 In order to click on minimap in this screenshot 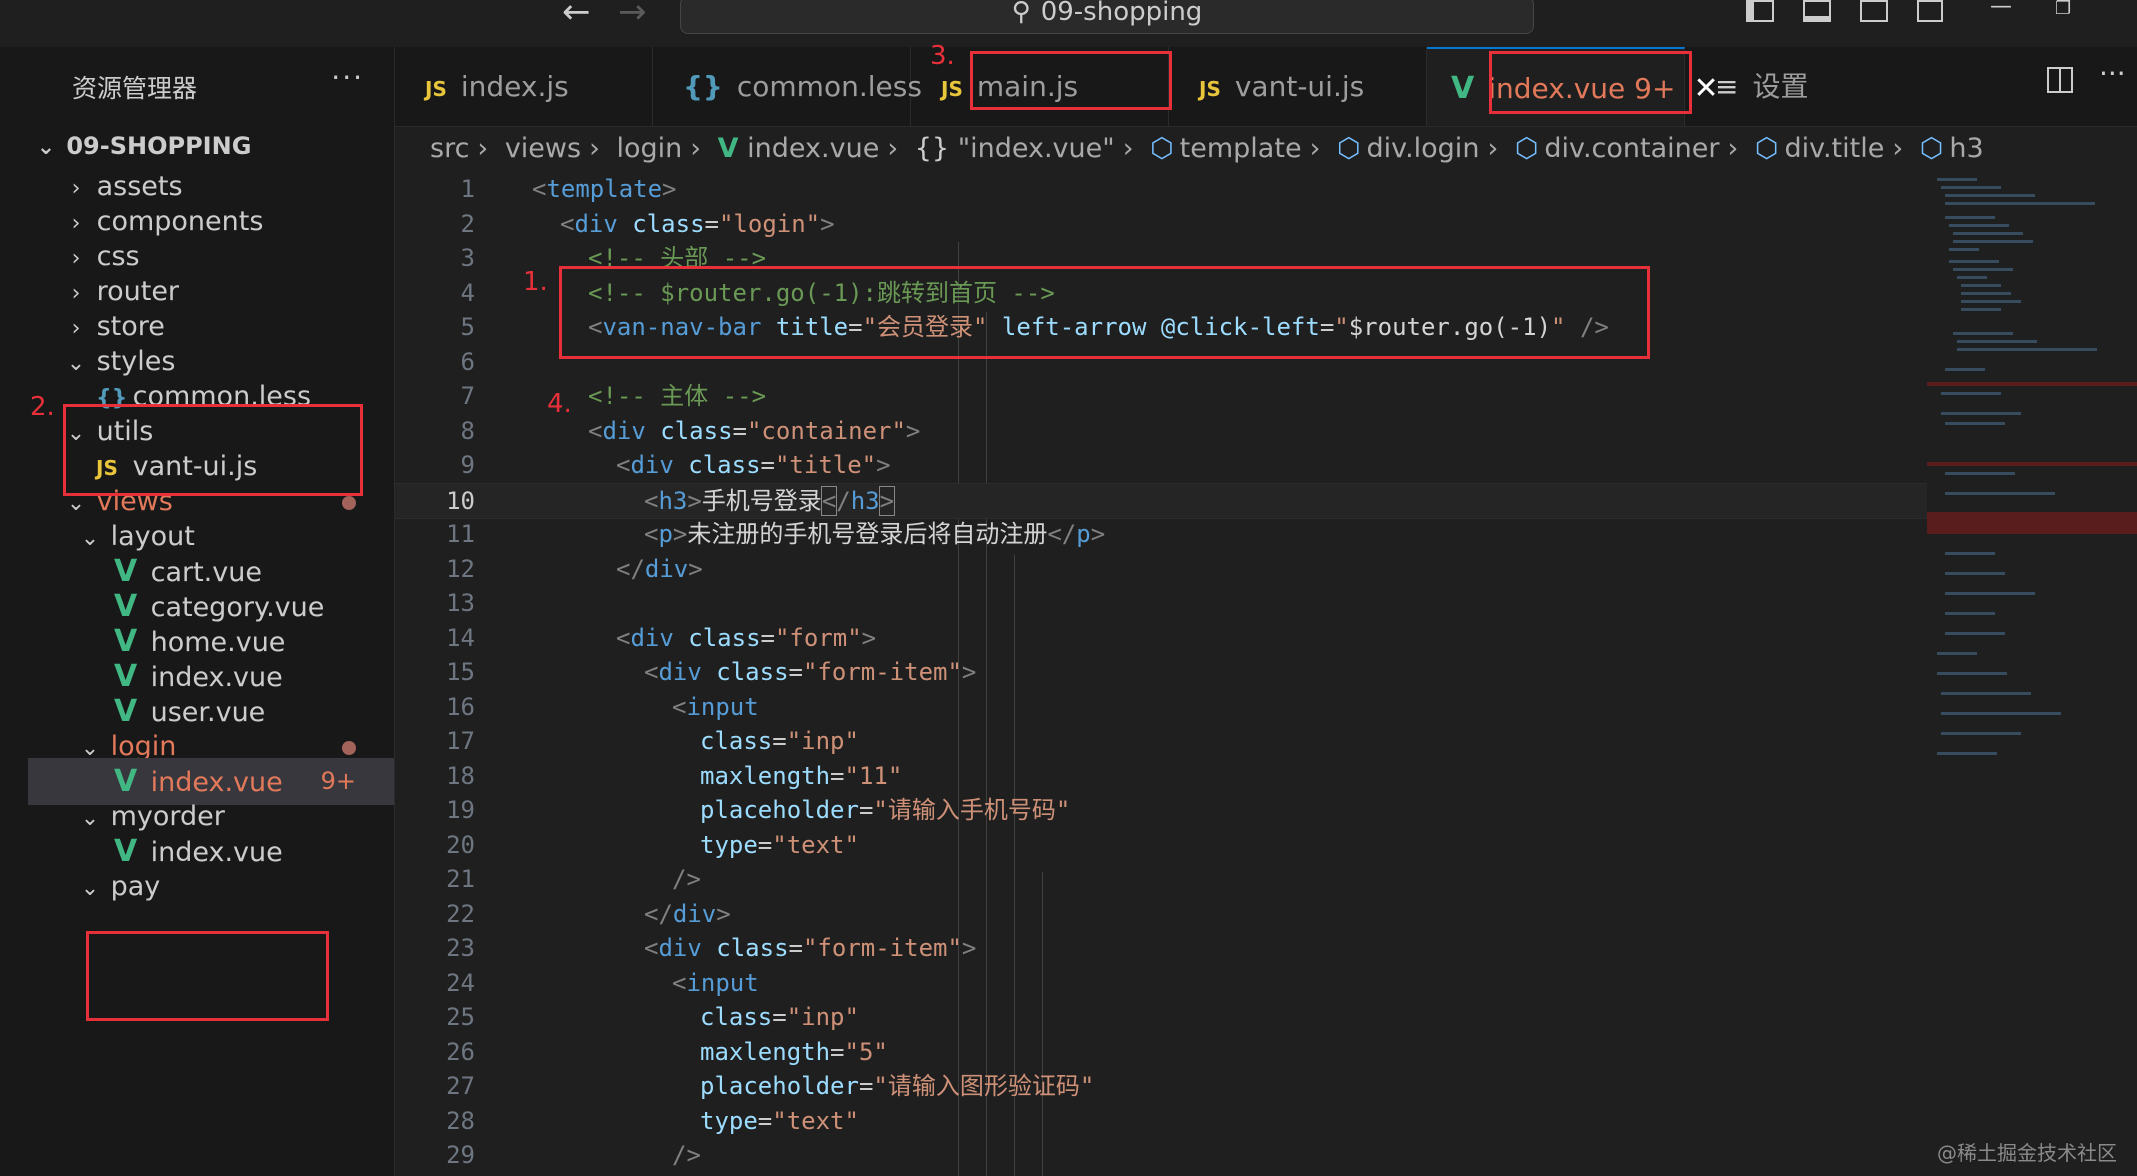, I will do `click(2032, 674)`.